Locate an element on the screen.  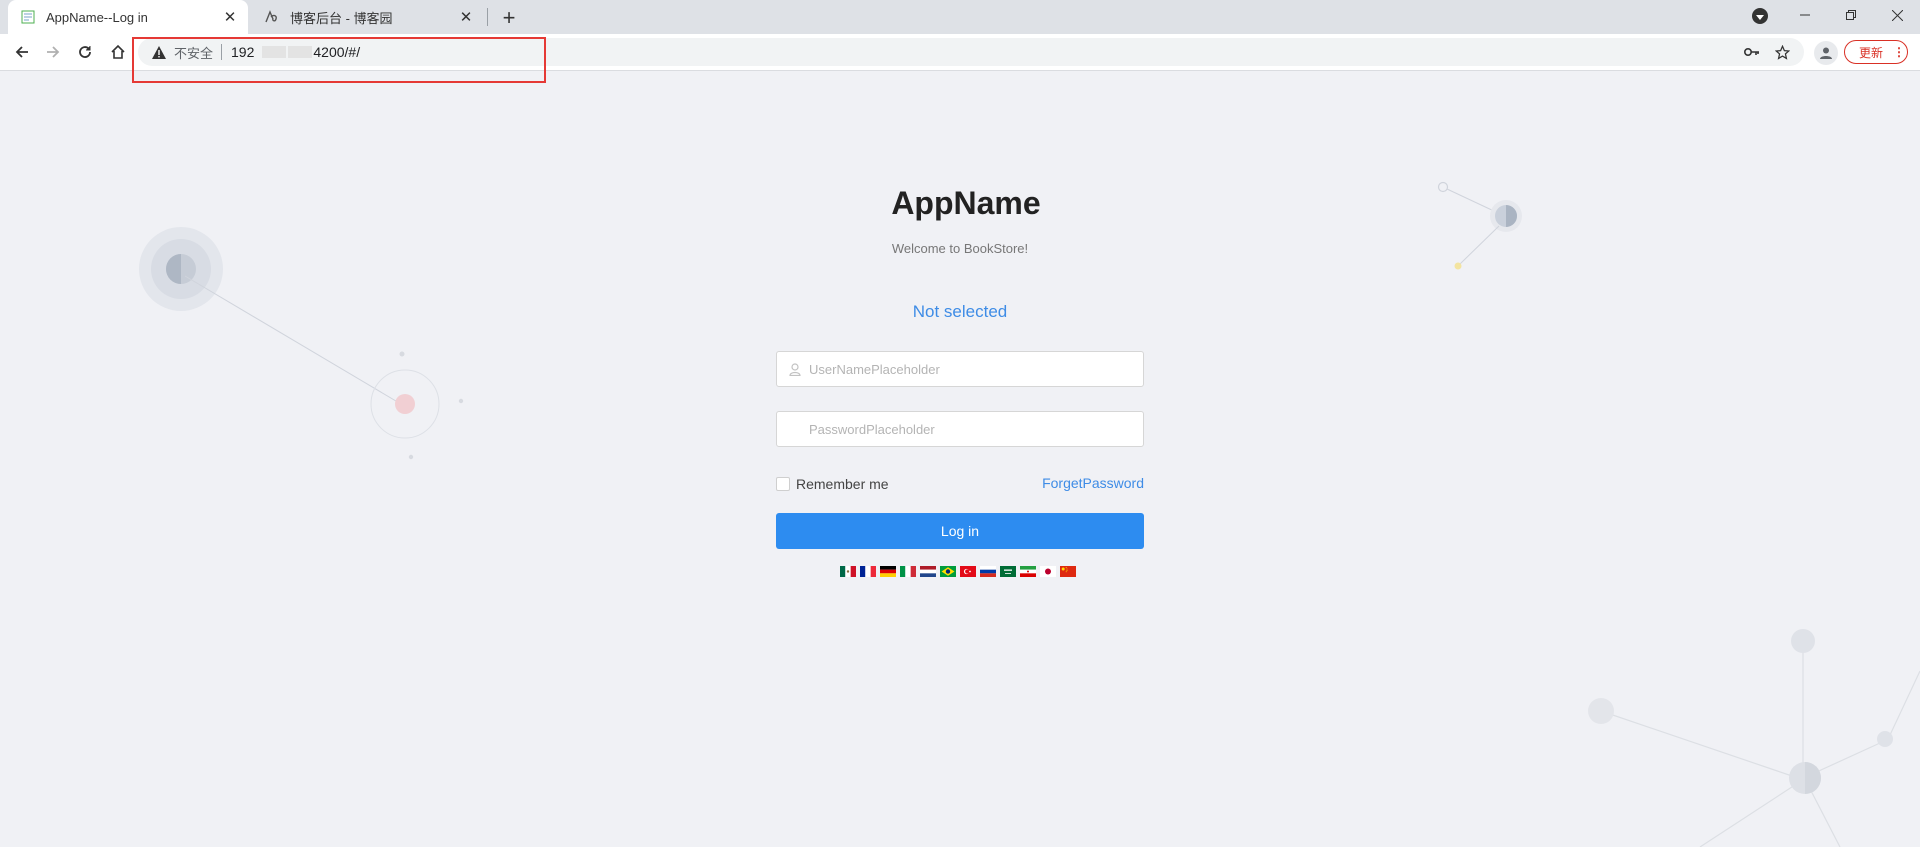
update-button: 更新 ⋮ is located at coordinates (1876, 52).